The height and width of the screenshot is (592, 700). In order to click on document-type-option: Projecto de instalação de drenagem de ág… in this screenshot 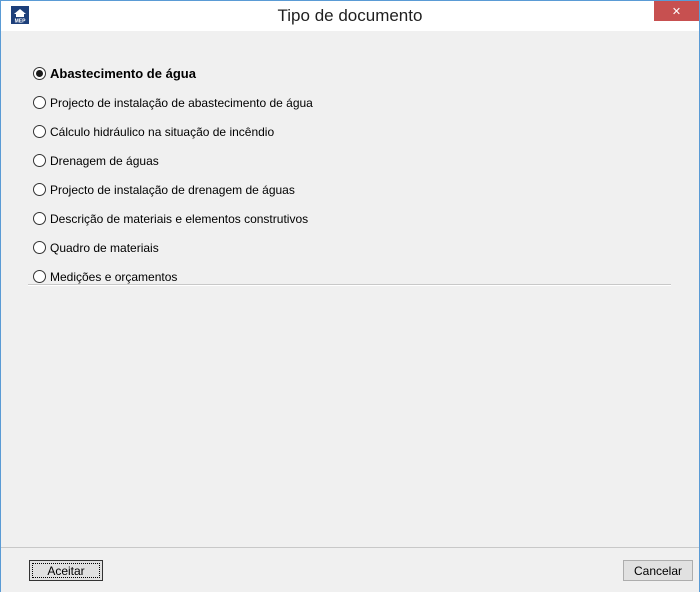, I will do `click(351, 189)`.